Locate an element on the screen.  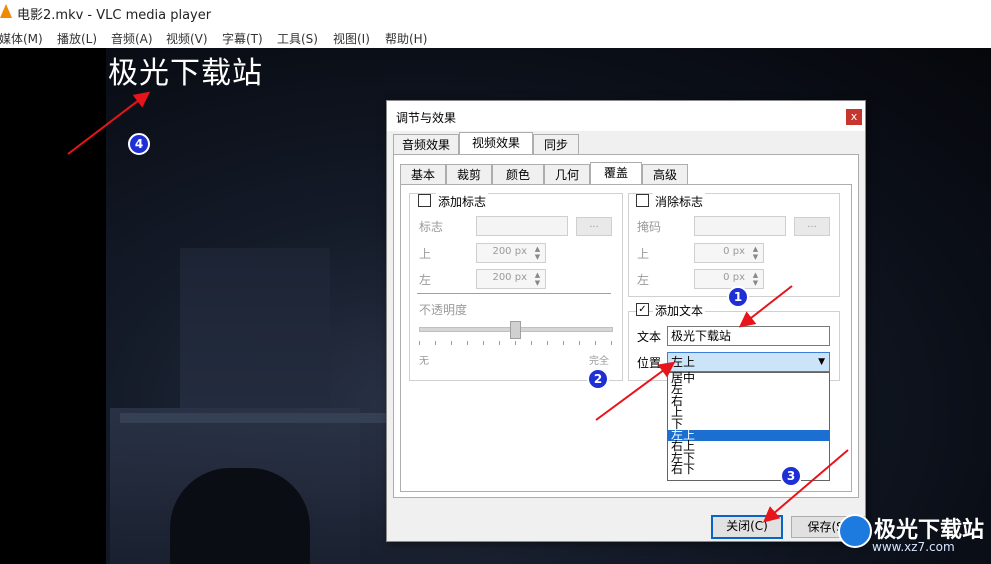
tab-sync: 同步 is located at coordinates (556, 144).